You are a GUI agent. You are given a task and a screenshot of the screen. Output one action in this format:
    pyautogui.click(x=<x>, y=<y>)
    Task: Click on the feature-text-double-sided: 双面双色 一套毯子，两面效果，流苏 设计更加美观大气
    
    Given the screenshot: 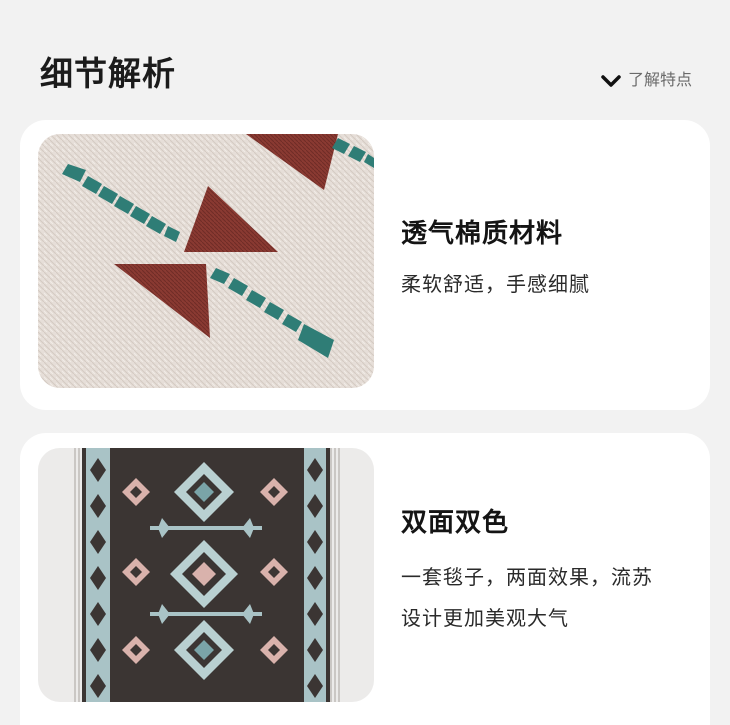 What is the action you would take?
    pyautogui.click(x=547, y=571)
    